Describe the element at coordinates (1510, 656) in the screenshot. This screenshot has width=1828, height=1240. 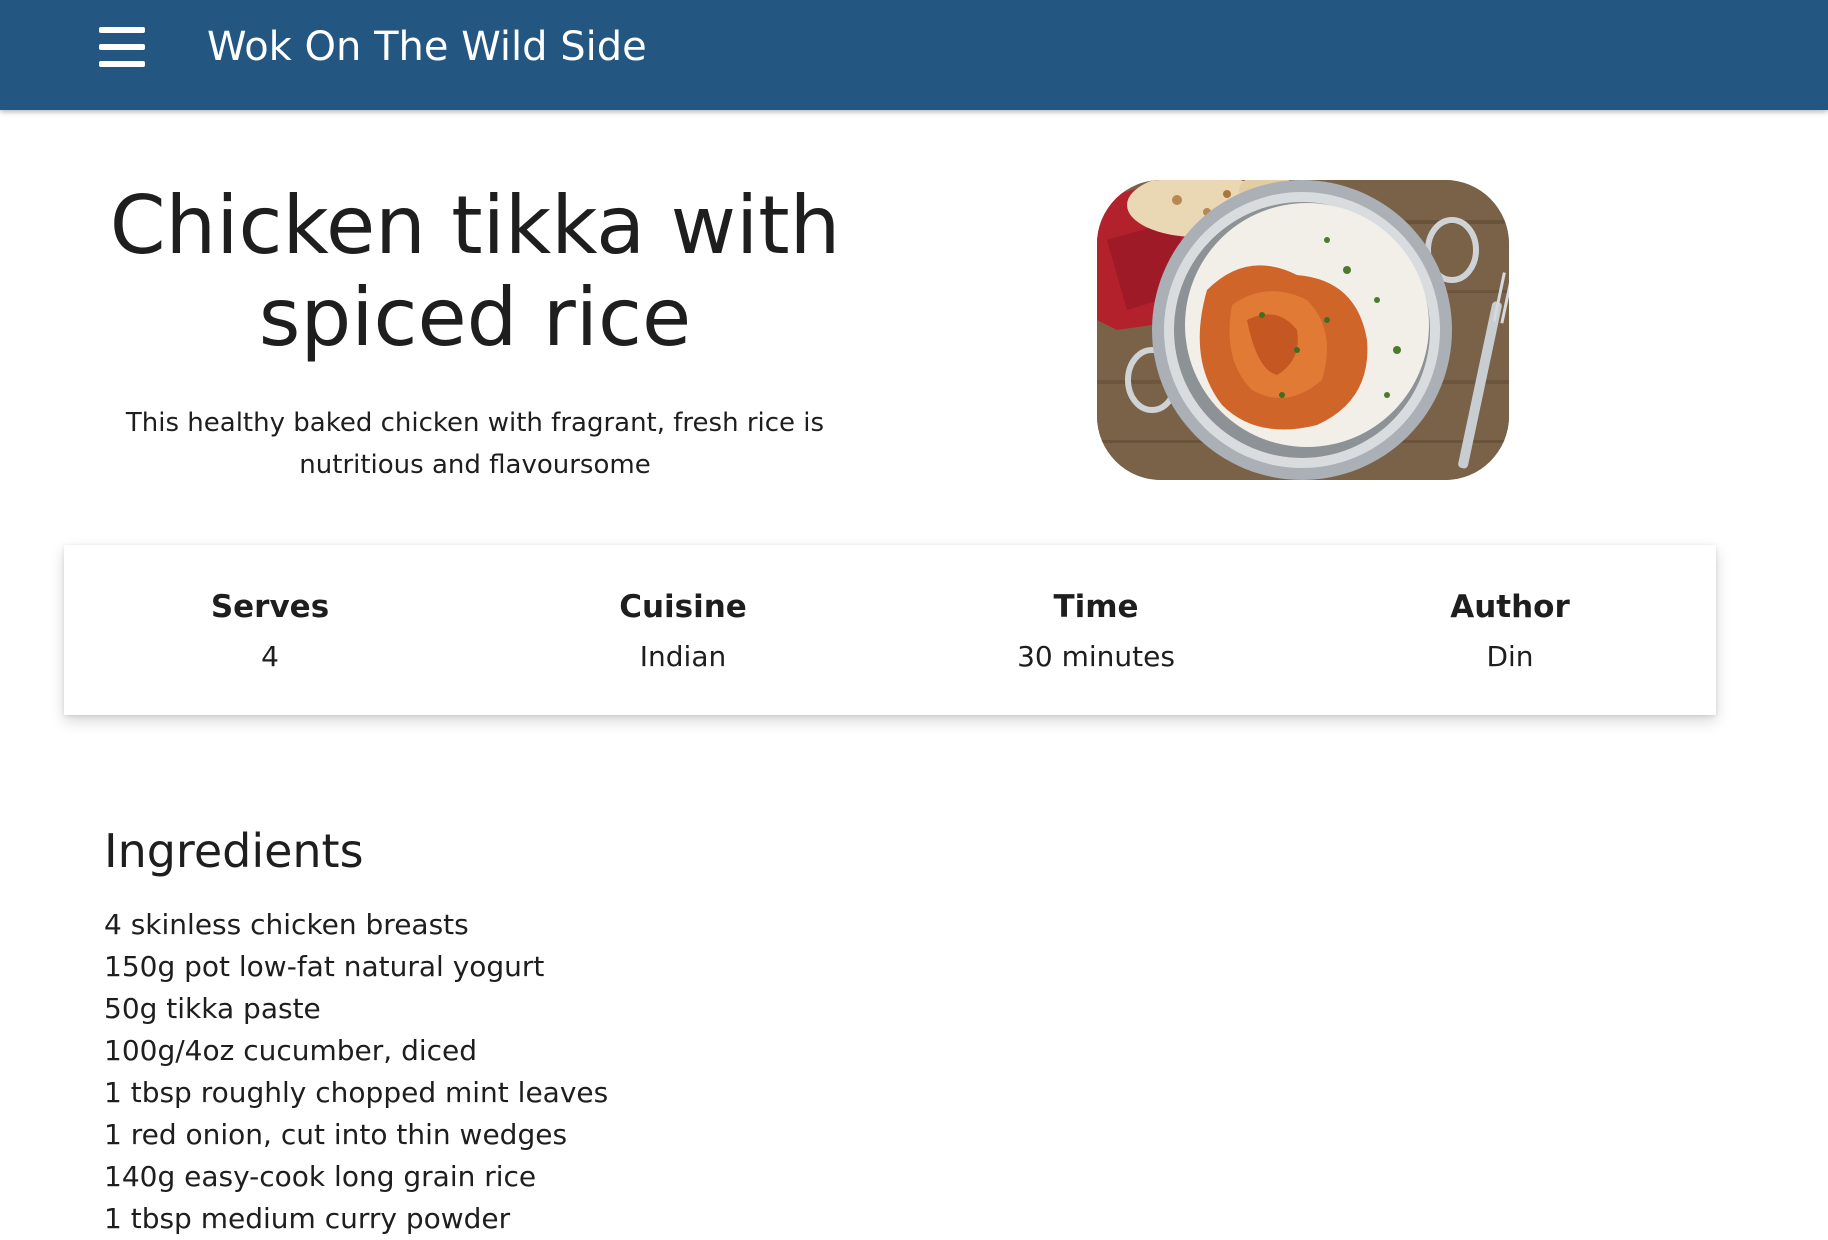
I see `author-value: Din` at that location.